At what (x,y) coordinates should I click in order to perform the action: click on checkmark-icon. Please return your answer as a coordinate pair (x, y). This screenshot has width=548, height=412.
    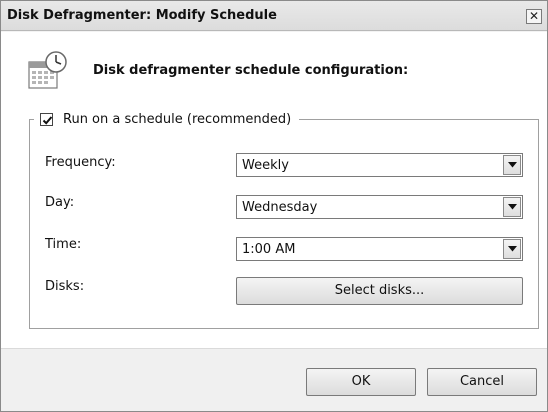
    Looking at the image, I should click on (47, 120).